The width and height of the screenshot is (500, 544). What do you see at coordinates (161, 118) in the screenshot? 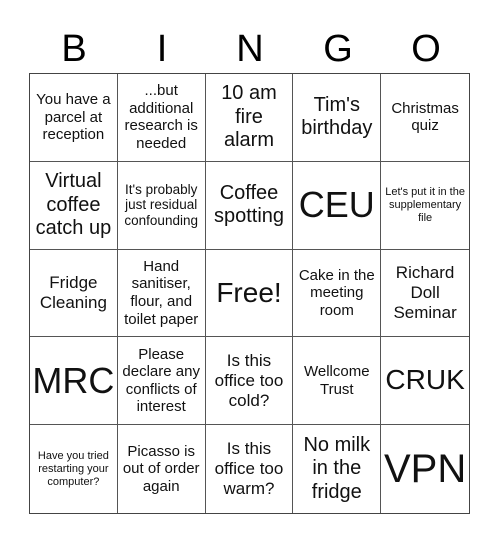
I see `bingo-cell: ...but additional research is needed` at bounding box center [161, 118].